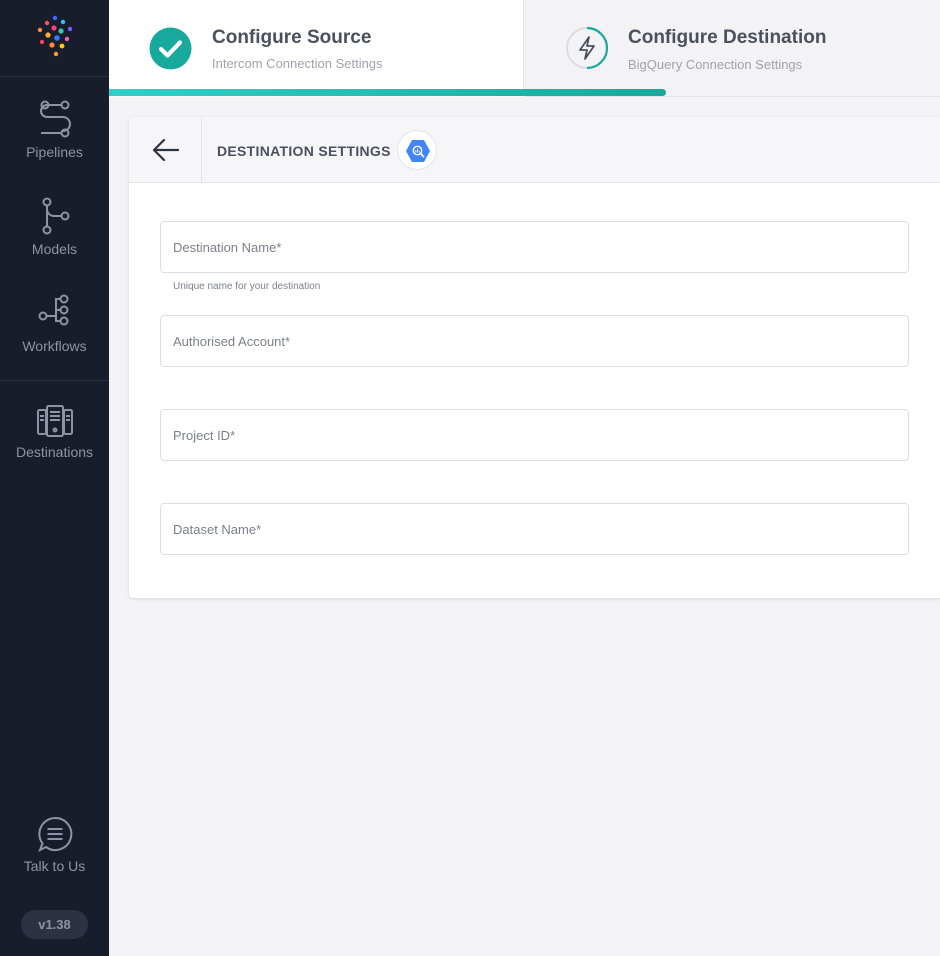  What do you see at coordinates (55, 216) in the screenshot?
I see `models-icon` at bounding box center [55, 216].